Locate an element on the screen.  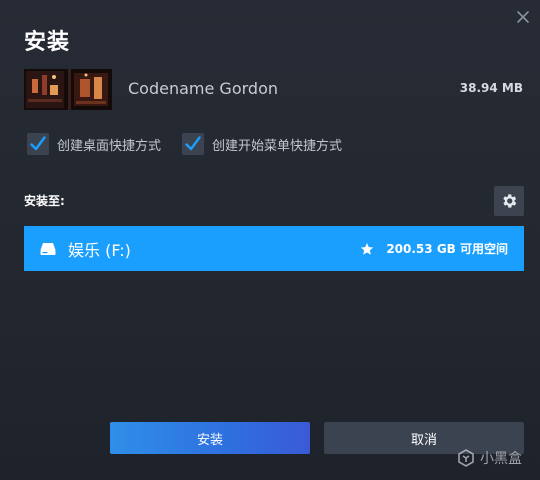
star-icon is located at coordinates (367, 248).